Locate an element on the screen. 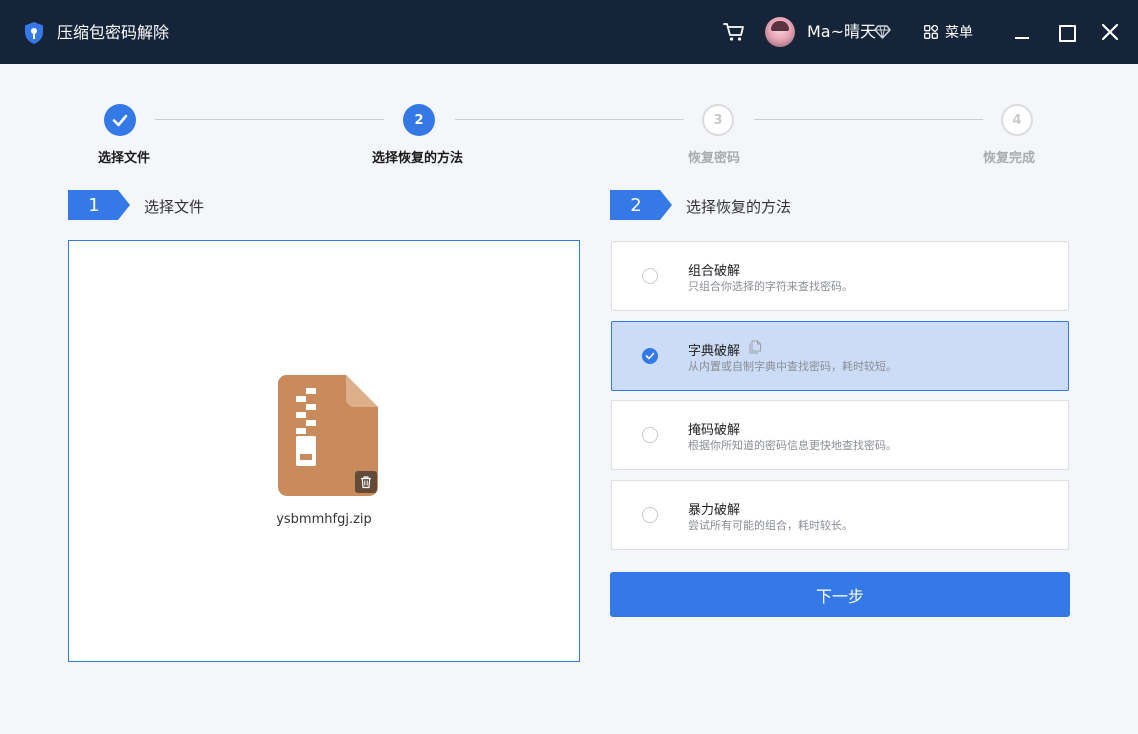 This screenshot has height=734, width=1138. option-dictionary-crack: 字典破解 从内置或自制字典中查找密码，耗时较短。 is located at coordinates (840, 356).